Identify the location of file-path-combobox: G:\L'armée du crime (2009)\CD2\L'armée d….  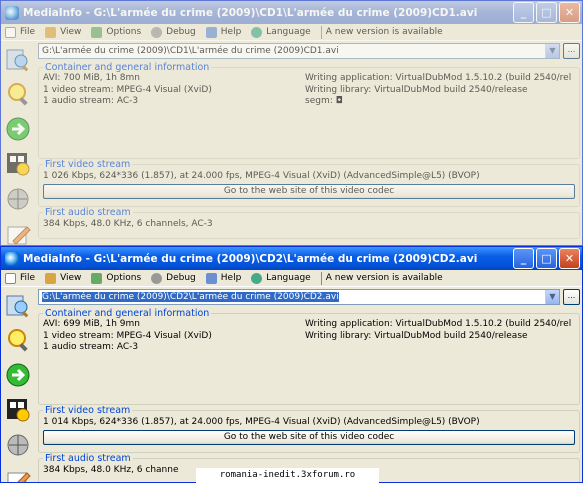
(299, 297).